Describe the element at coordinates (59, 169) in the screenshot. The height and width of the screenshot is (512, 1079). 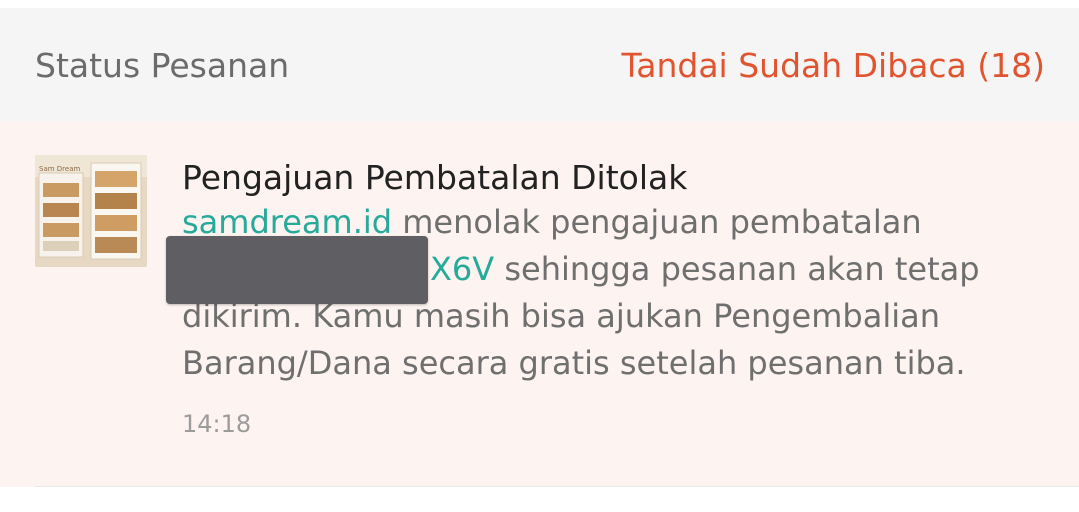
I see `svg-text: Sam Dream` at that location.